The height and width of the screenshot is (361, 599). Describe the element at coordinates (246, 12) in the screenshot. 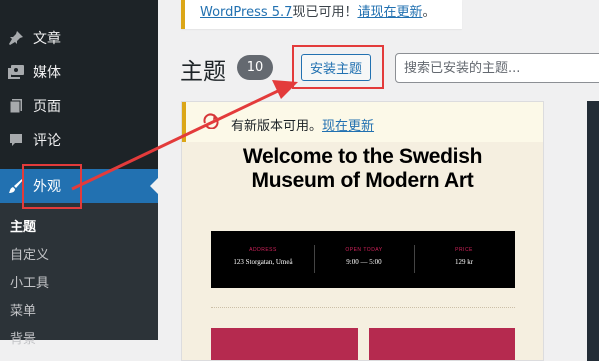

I see `wordpress-version-link: WordPress 5.7` at that location.